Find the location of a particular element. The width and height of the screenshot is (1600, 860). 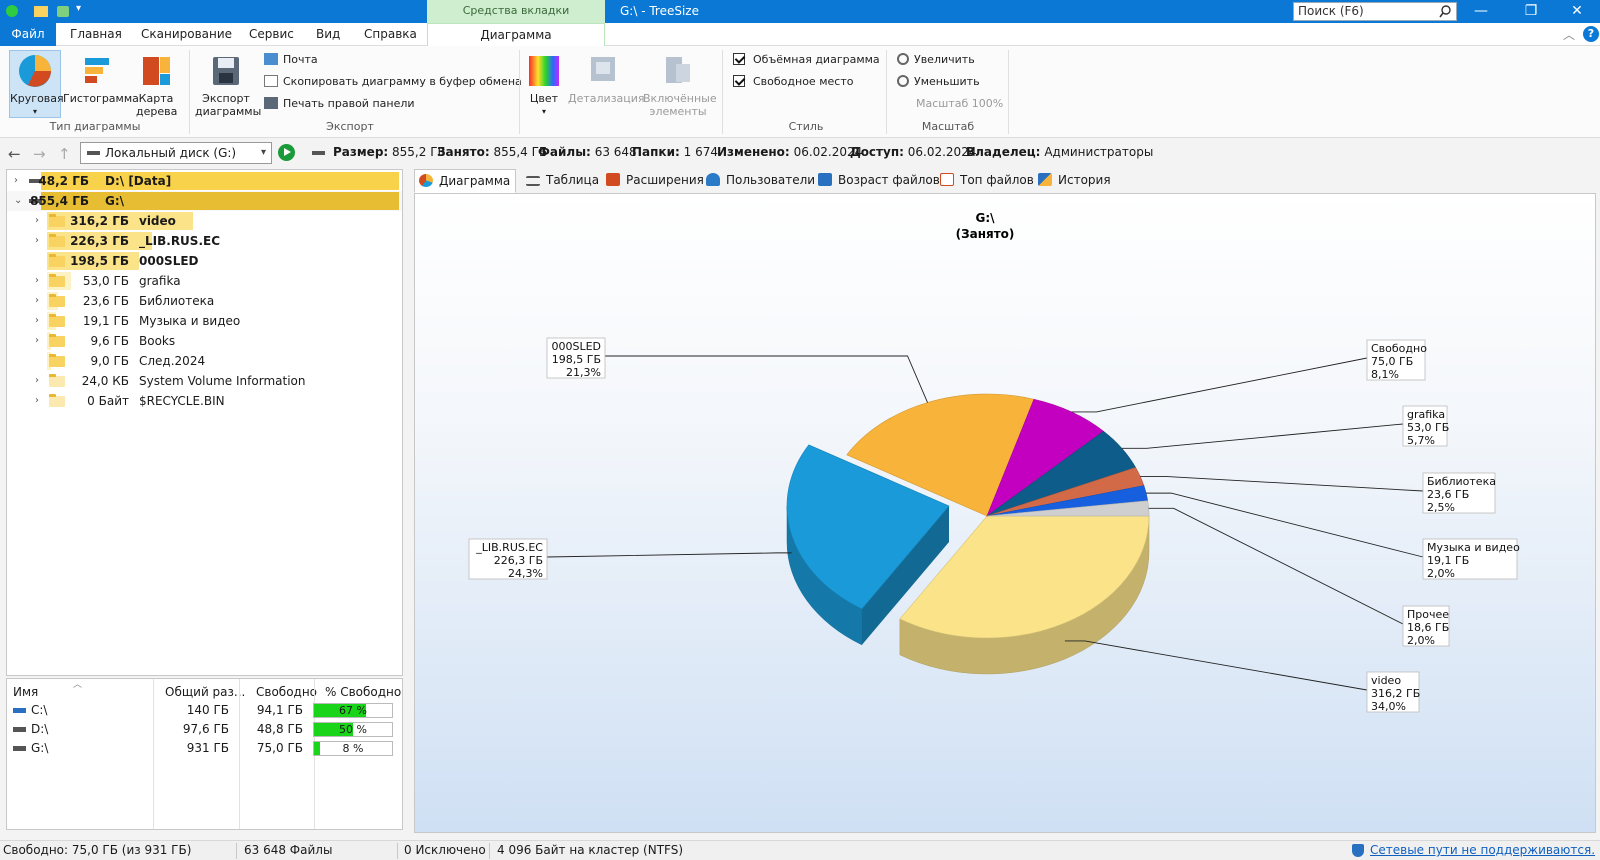

pie-label-pct: 2,5% is located at coordinates (1441, 507).